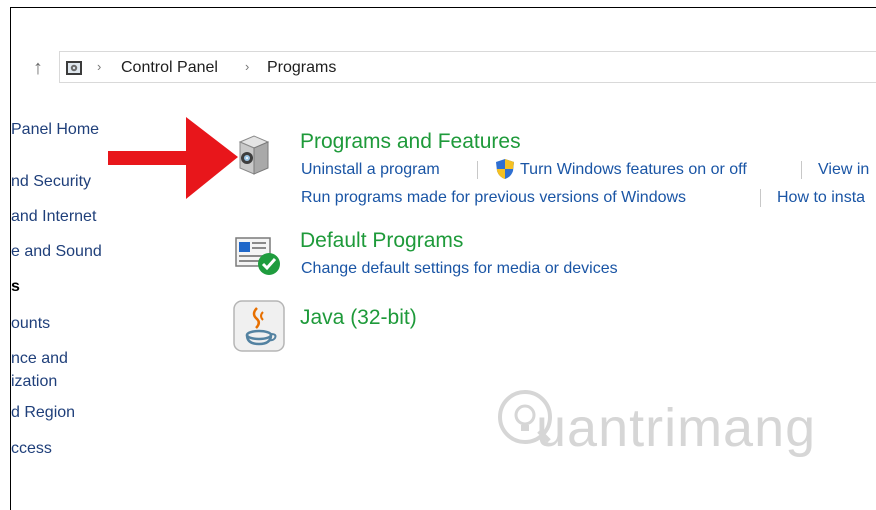 Image resolution: width=876 pixels, height=510 pixels. What do you see at coordinates (43, 413) in the screenshot?
I see `sidebar-item-clock-and-region: d Region` at bounding box center [43, 413].